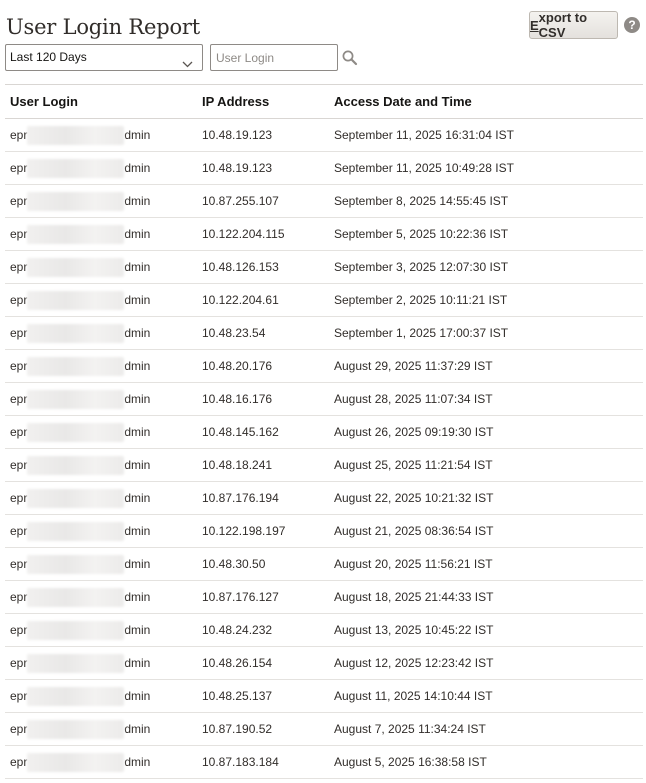  What do you see at coordinates (268, 663) in the screenshot?
I see `ip-address-cell: 10.48.26.154` at bounding box center [268, 663].